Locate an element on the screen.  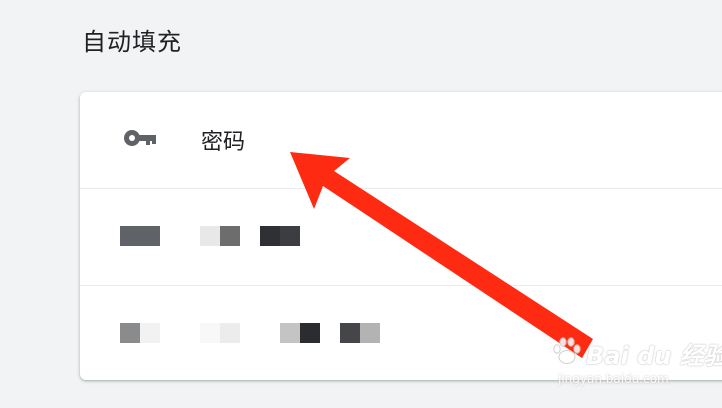
watermark-main-text: Bai du 经验 is located at coordinates (654, 356).